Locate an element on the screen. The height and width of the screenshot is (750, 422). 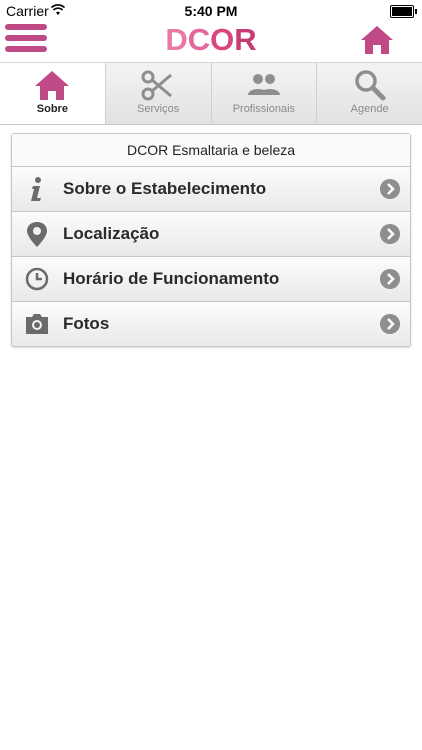
tab-label: Serviços is located at coordinates (158, 109).